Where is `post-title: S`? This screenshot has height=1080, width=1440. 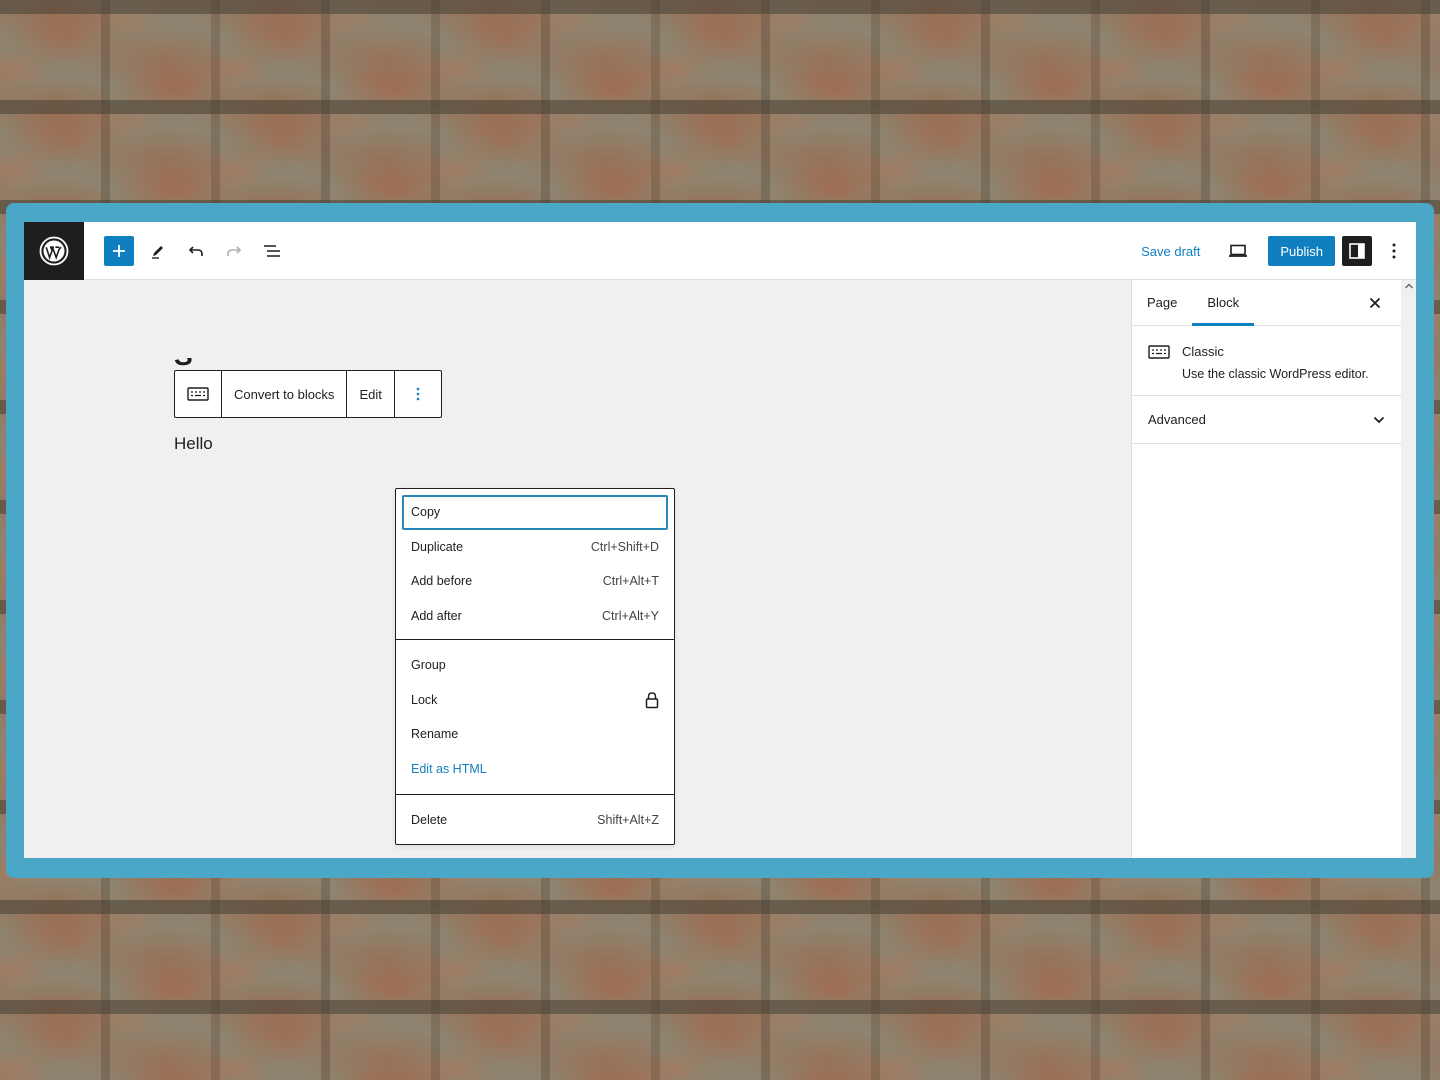 post-title: S is located at coordinates (219, 364).